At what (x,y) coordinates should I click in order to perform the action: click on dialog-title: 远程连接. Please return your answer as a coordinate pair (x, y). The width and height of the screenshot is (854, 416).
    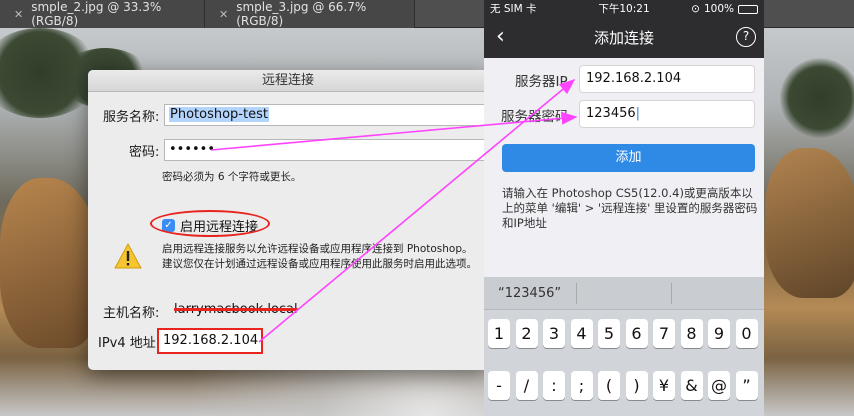
    Looking at the image, I should click on (288, 81).